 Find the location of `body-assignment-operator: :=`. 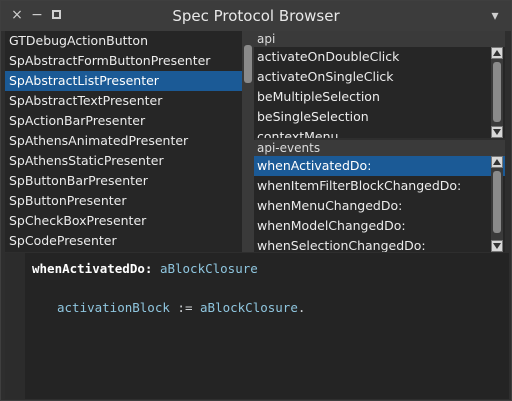

body-assignment-operator: := is located at coordinates (185, 307).